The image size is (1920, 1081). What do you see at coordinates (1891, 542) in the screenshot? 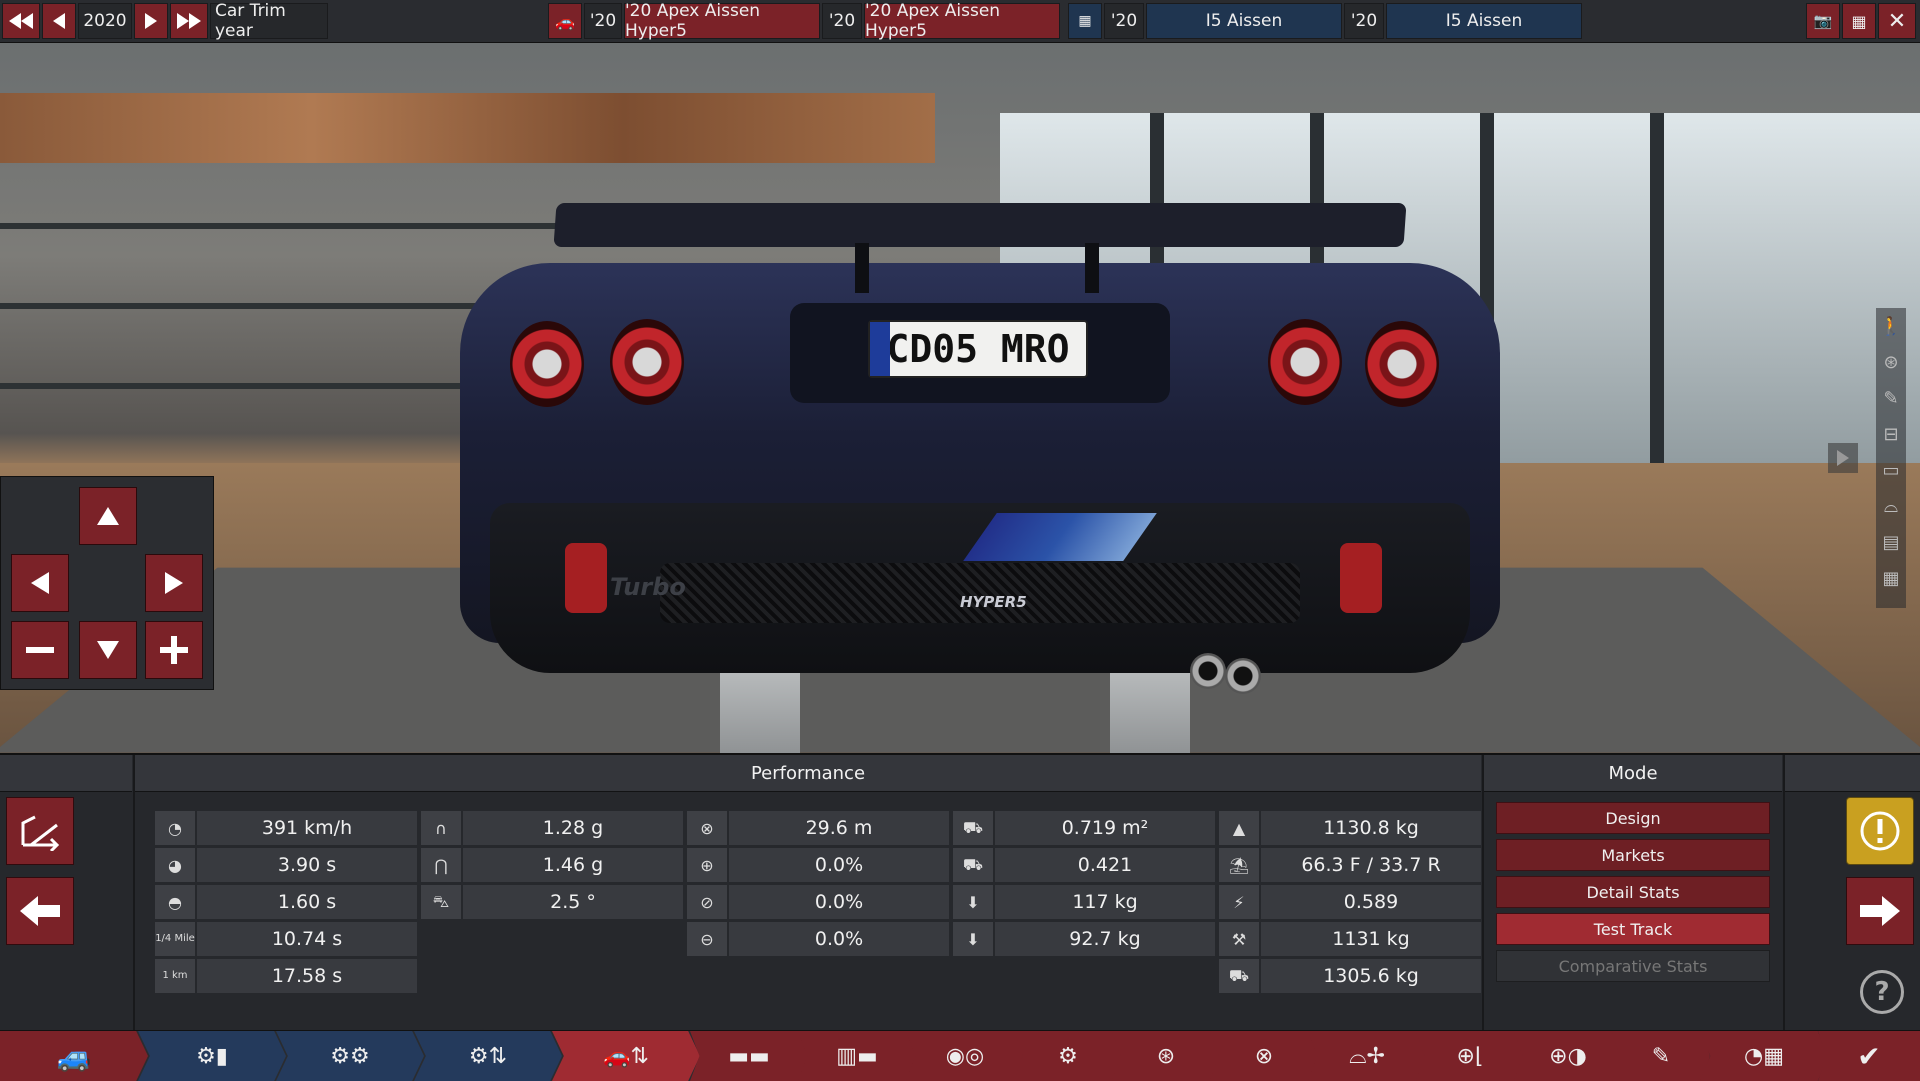
I see `trim-view-button: ▤` at bounding box center [1891, 542].